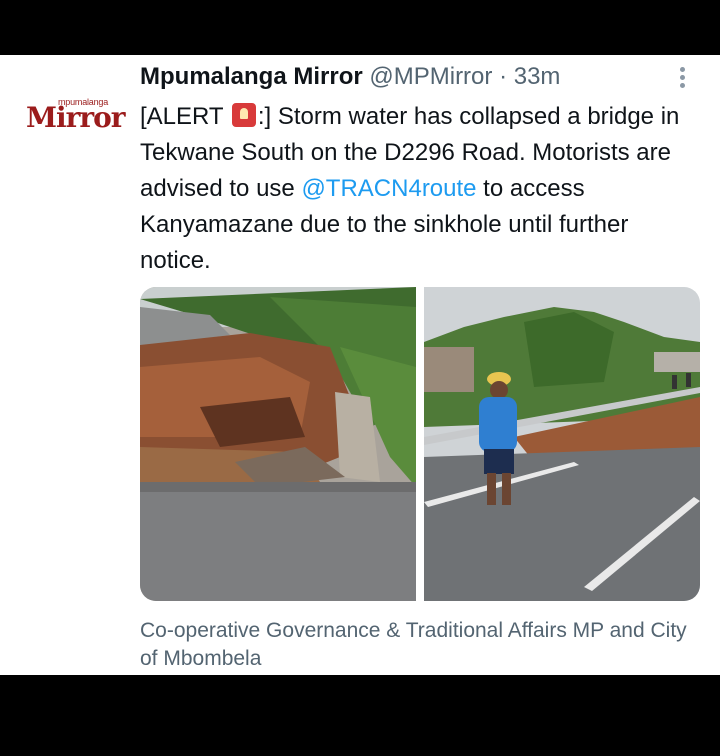  What do you see at coordinates (251, 76) in the screenshot?
I see `display-name: Mpumalanga Mirror` at bounding box center [251, 76].